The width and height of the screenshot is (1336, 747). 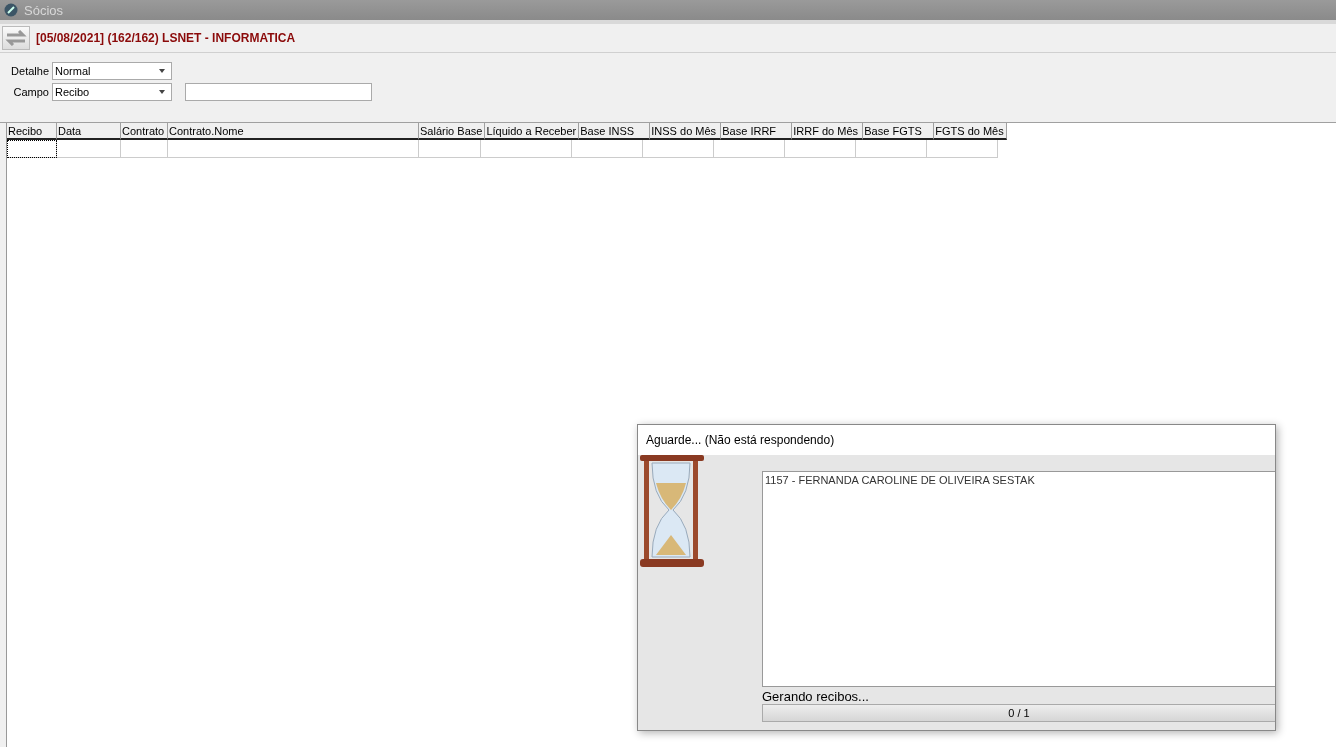 What do you see at coordinates (956, 440) in the screenshot?
I see `dialog-title: Aguarde... (Não está respondendo)` at bounding box center [956, 440].